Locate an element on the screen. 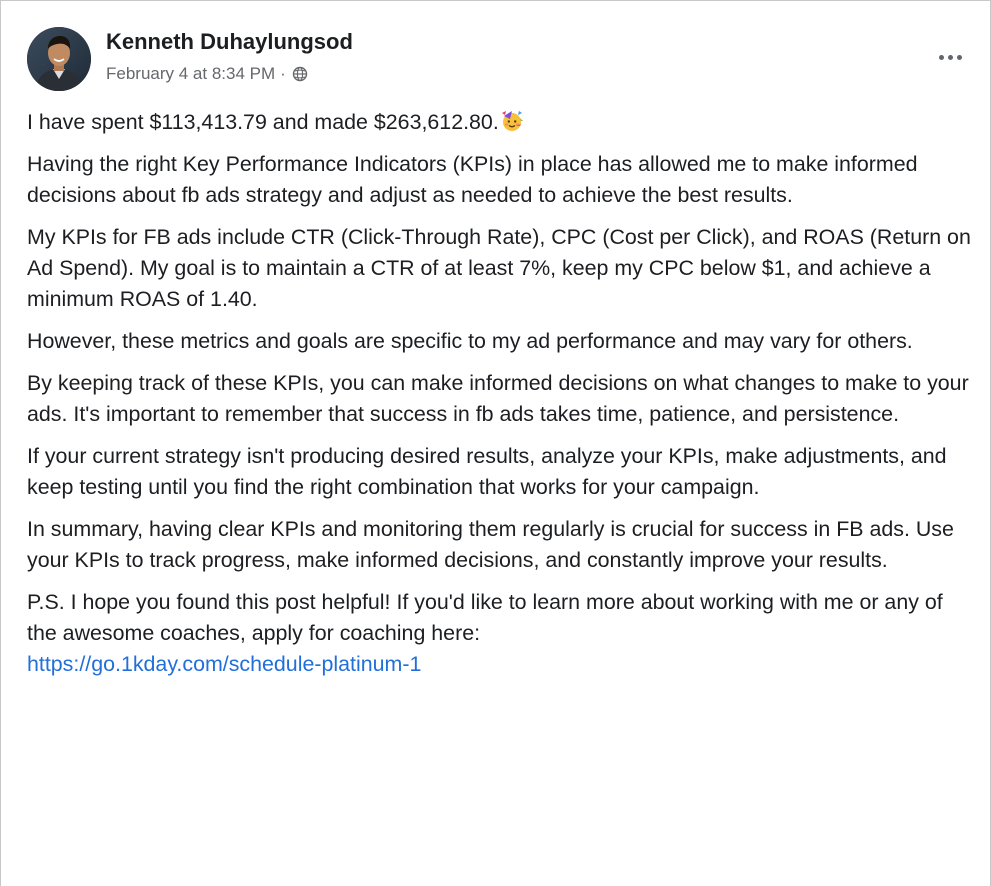 The height and width of the screenshot is (886, 991). more-options-button is located at coordinates (950, 57).